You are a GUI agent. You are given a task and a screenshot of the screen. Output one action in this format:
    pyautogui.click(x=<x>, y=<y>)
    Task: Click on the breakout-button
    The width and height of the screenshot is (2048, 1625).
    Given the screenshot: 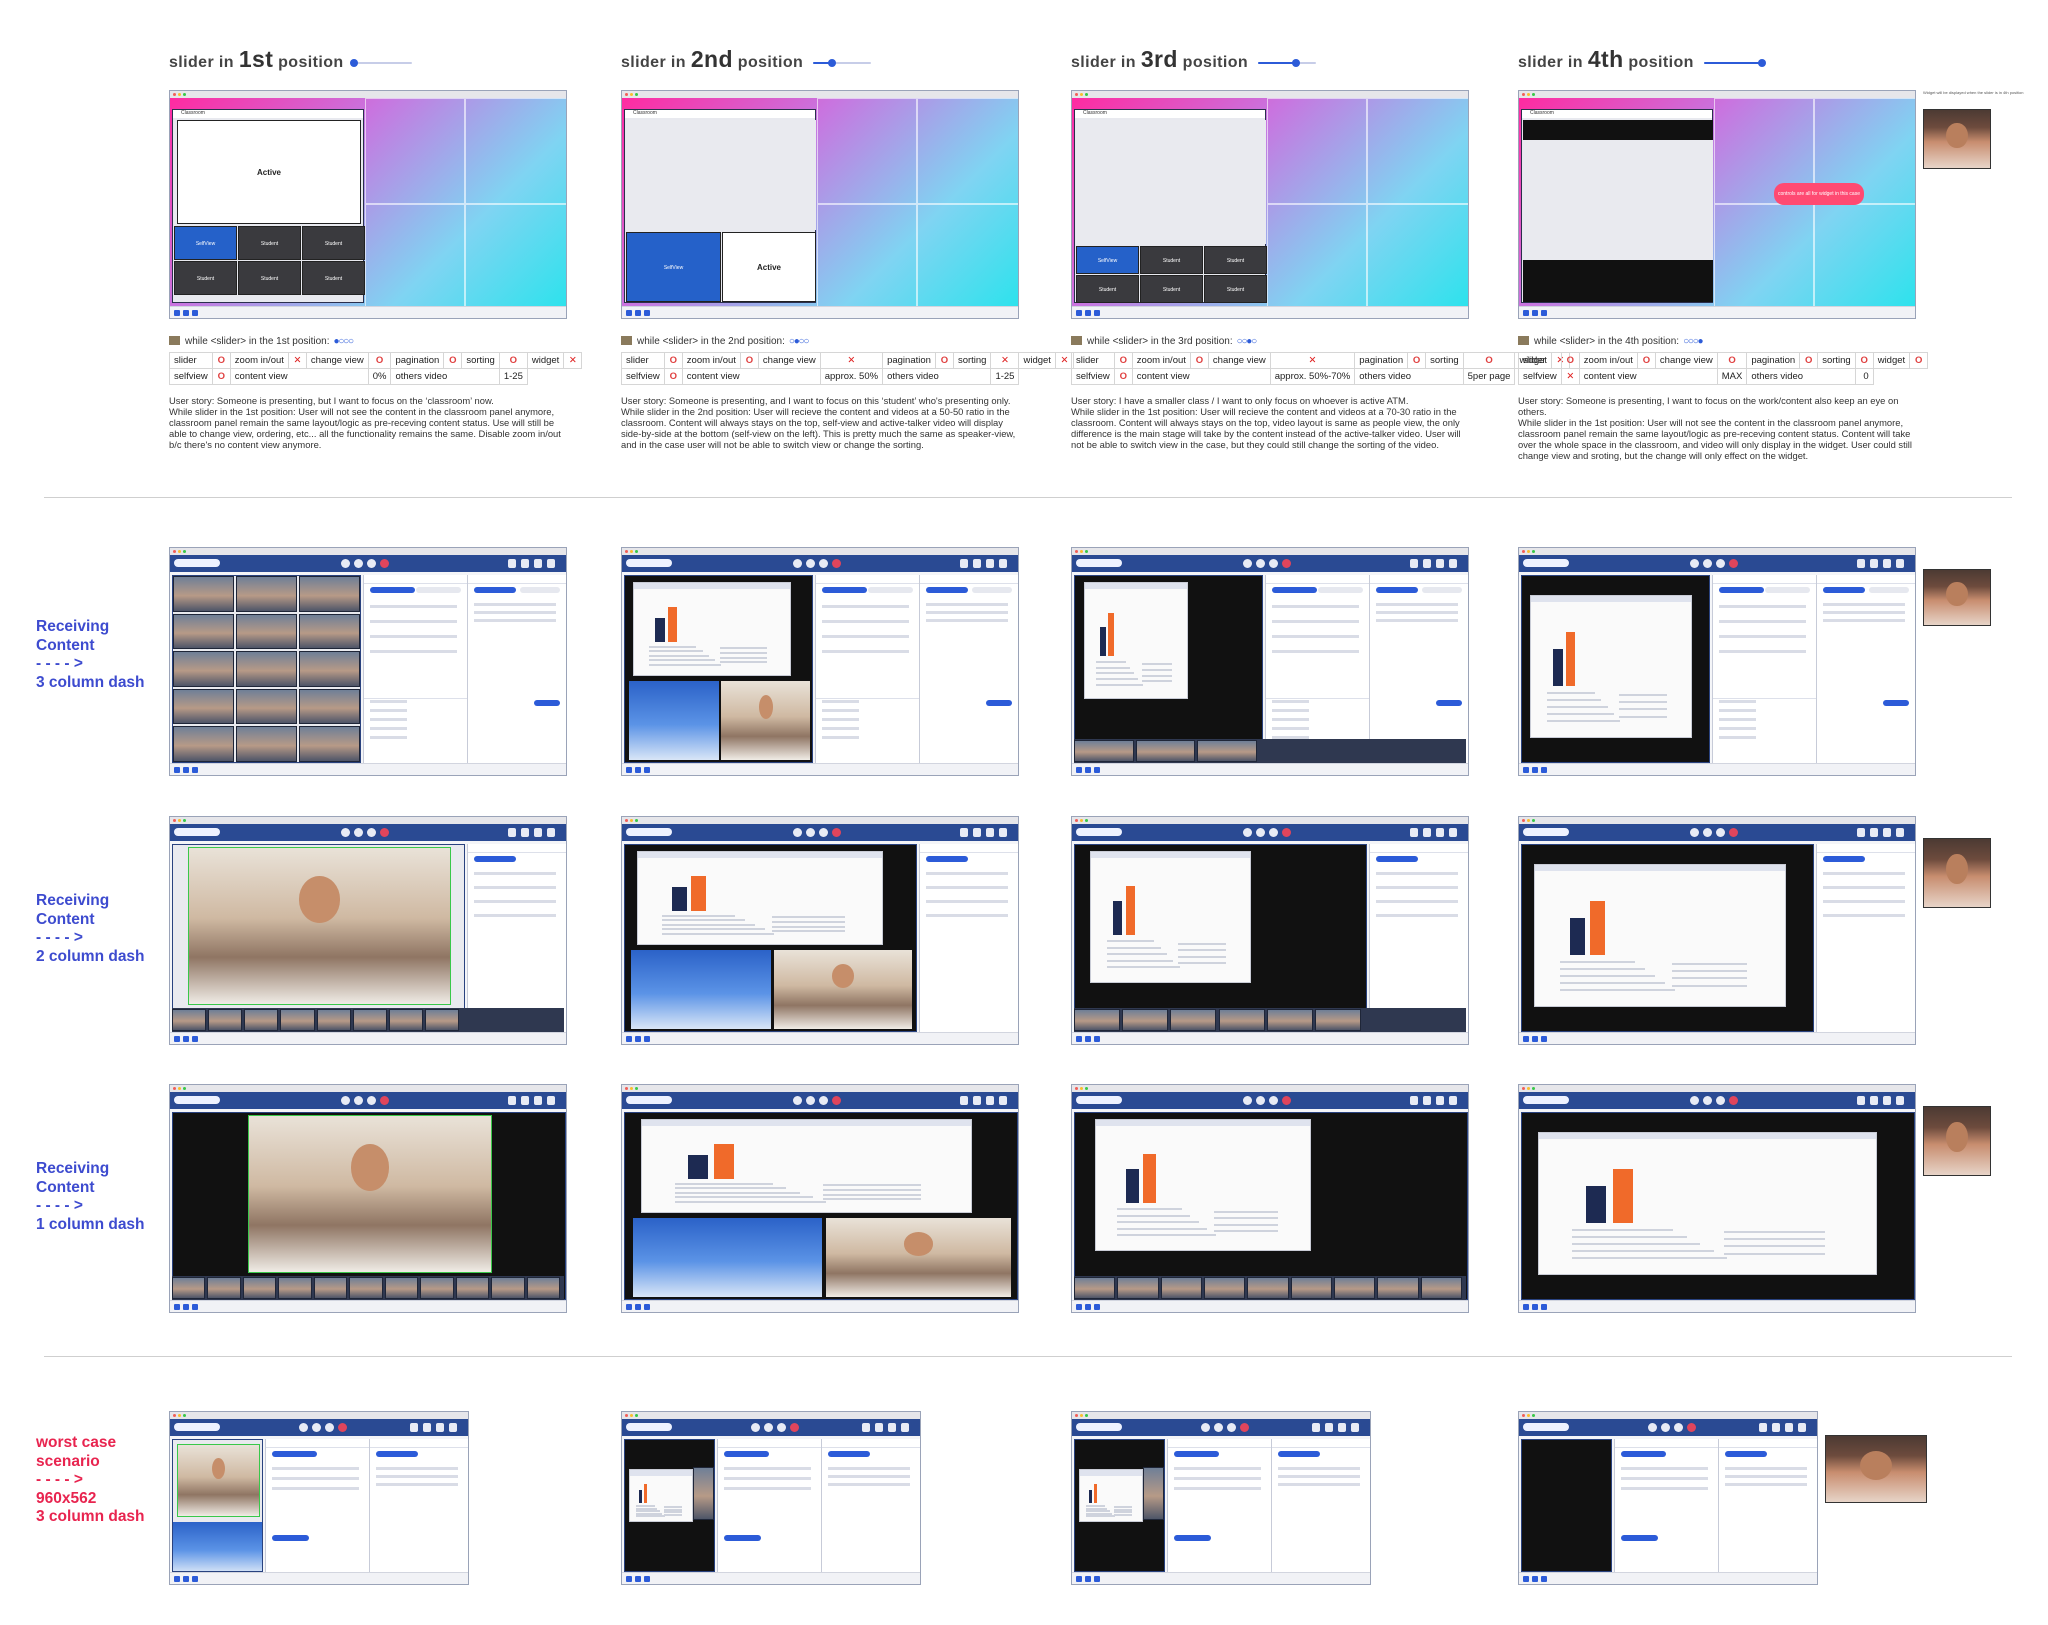 What is the action you would take?
    pyautogui.click(x=999, y=703)
    